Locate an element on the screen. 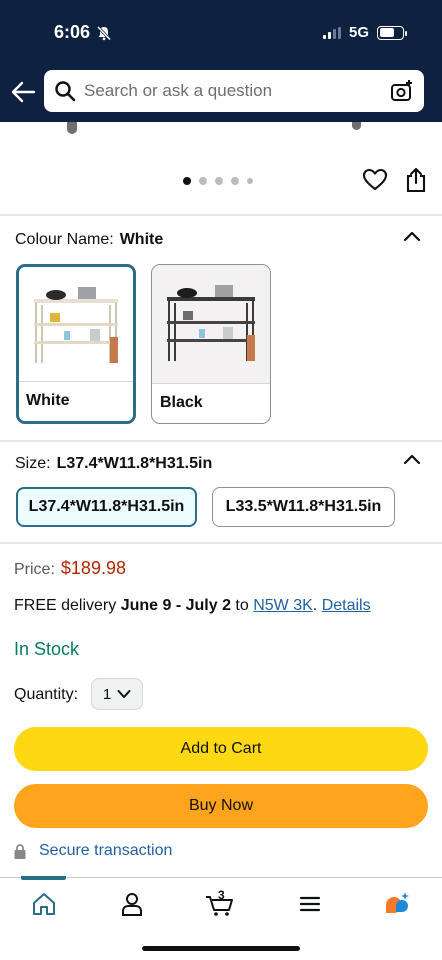 This screenshot has height=960, width=442. delivery-postal-link: N5W 3K is located at coordinates (283, 605).